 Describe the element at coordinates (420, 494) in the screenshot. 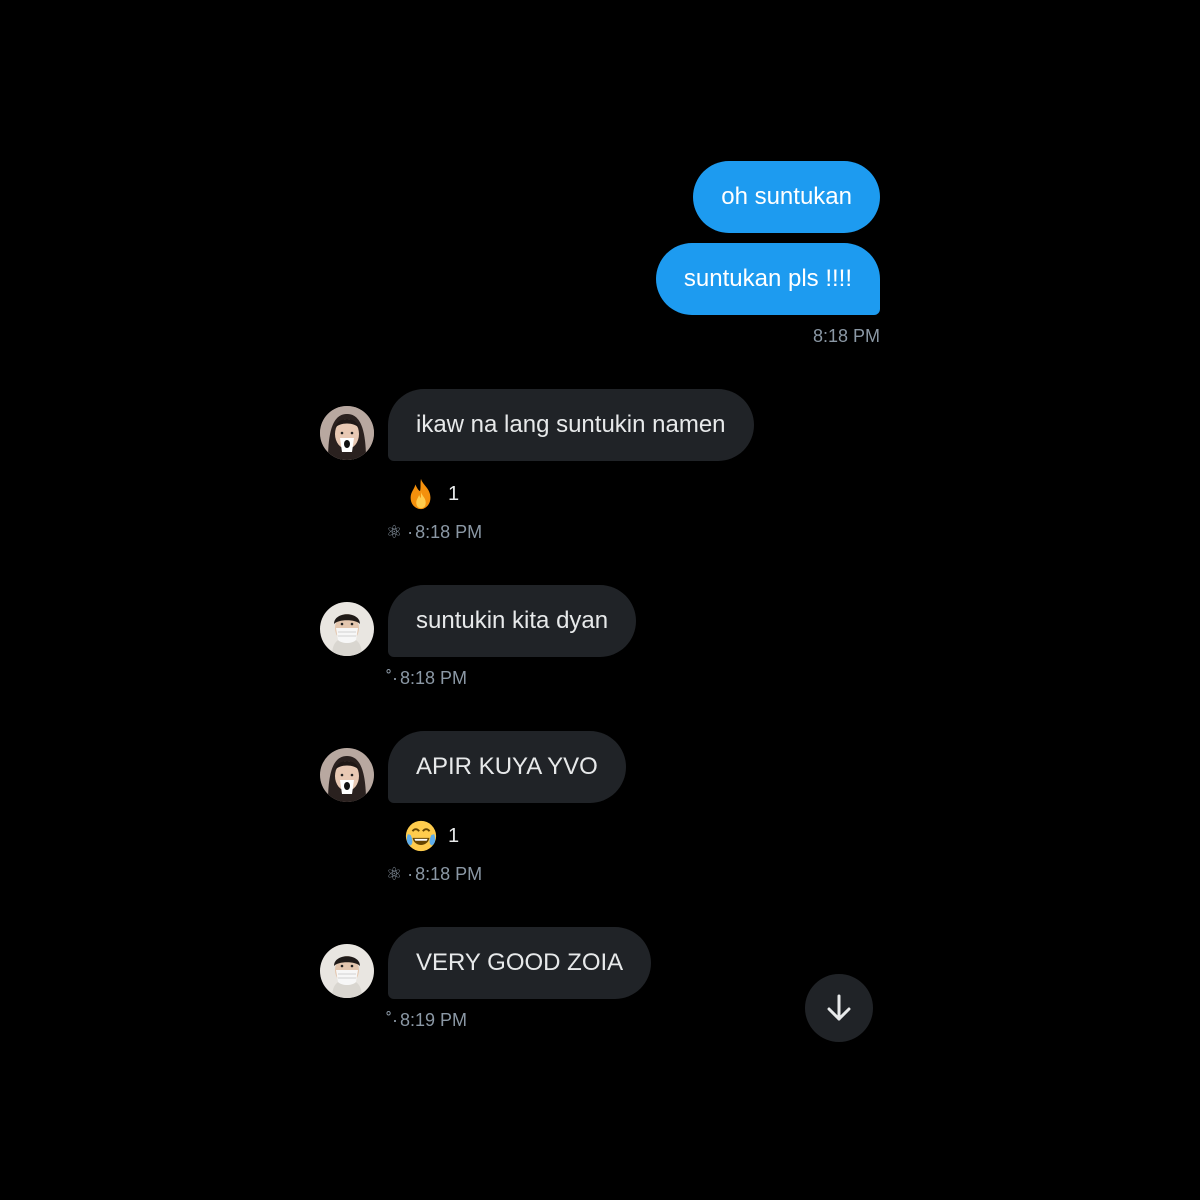

I see `fire-icon` at that location.